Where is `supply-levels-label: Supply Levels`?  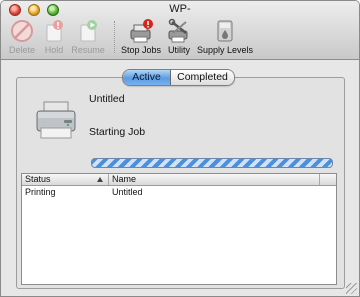 supply-levels-label: Supply Levels is located at coordinates (225, 50).